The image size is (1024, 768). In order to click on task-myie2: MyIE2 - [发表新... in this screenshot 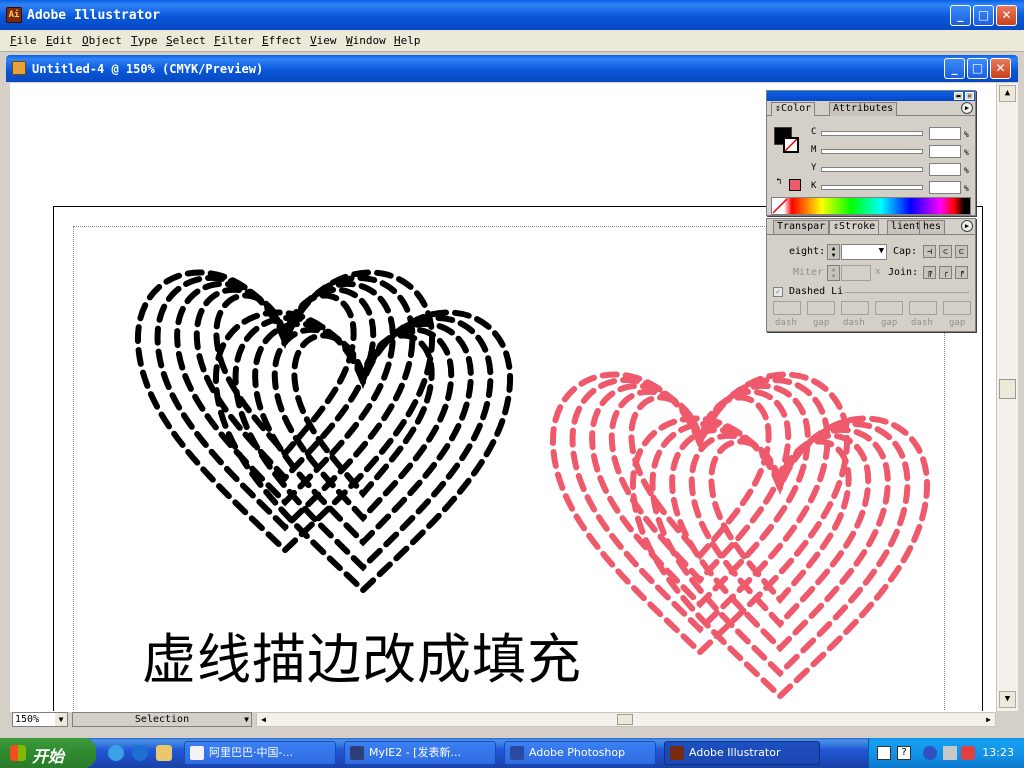, I will do `click(420, 753)`.